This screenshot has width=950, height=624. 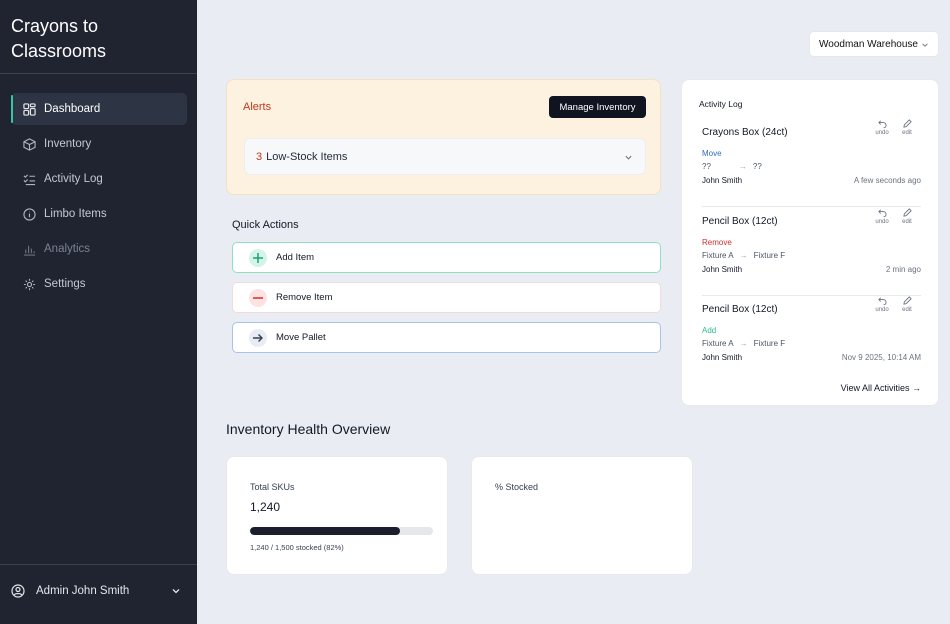 What do you see at coordinates (745, 132) in the screenshot?
I see `activity-item-name: Crayons Box (24ct)` at bounding box center [745, 132].